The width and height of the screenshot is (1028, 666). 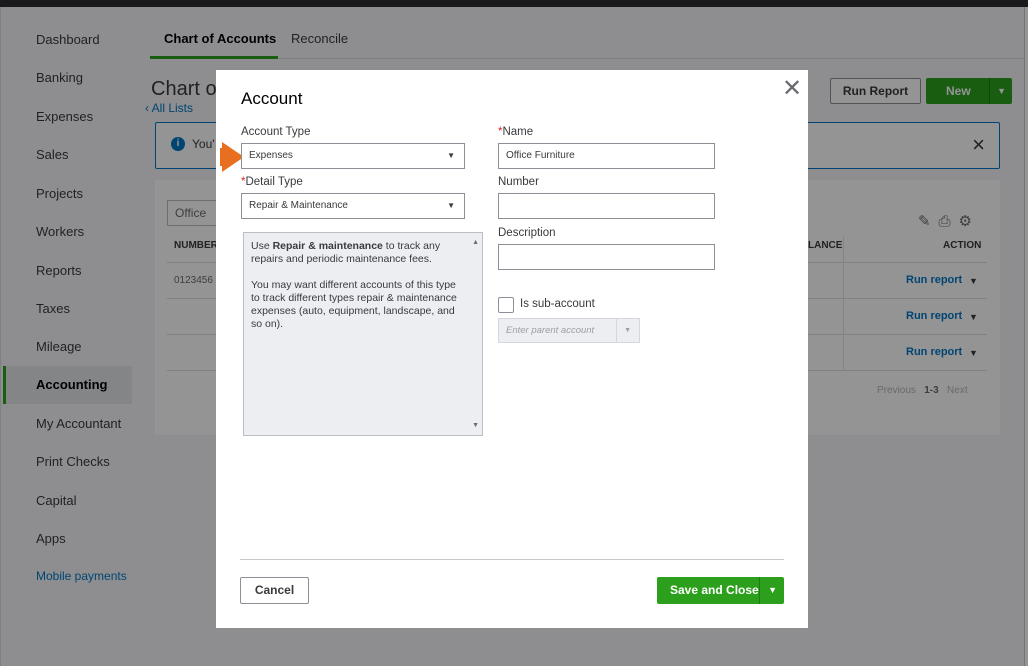 I want to click on scroll-up-icon: ▲, so click(x=475, y=242).